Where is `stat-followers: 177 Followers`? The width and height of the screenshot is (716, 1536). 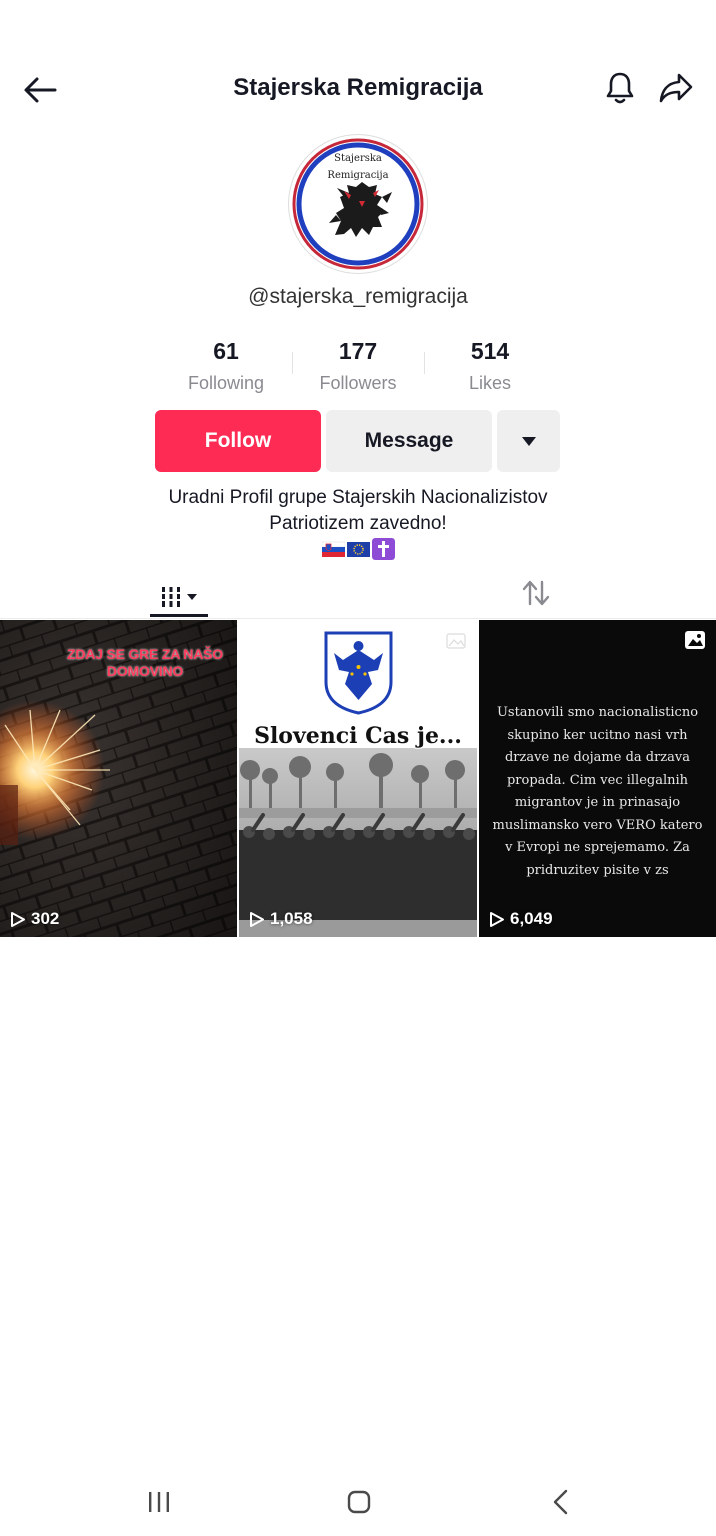
stat-followers: 177 Followers is located at coordinates (358, 366).